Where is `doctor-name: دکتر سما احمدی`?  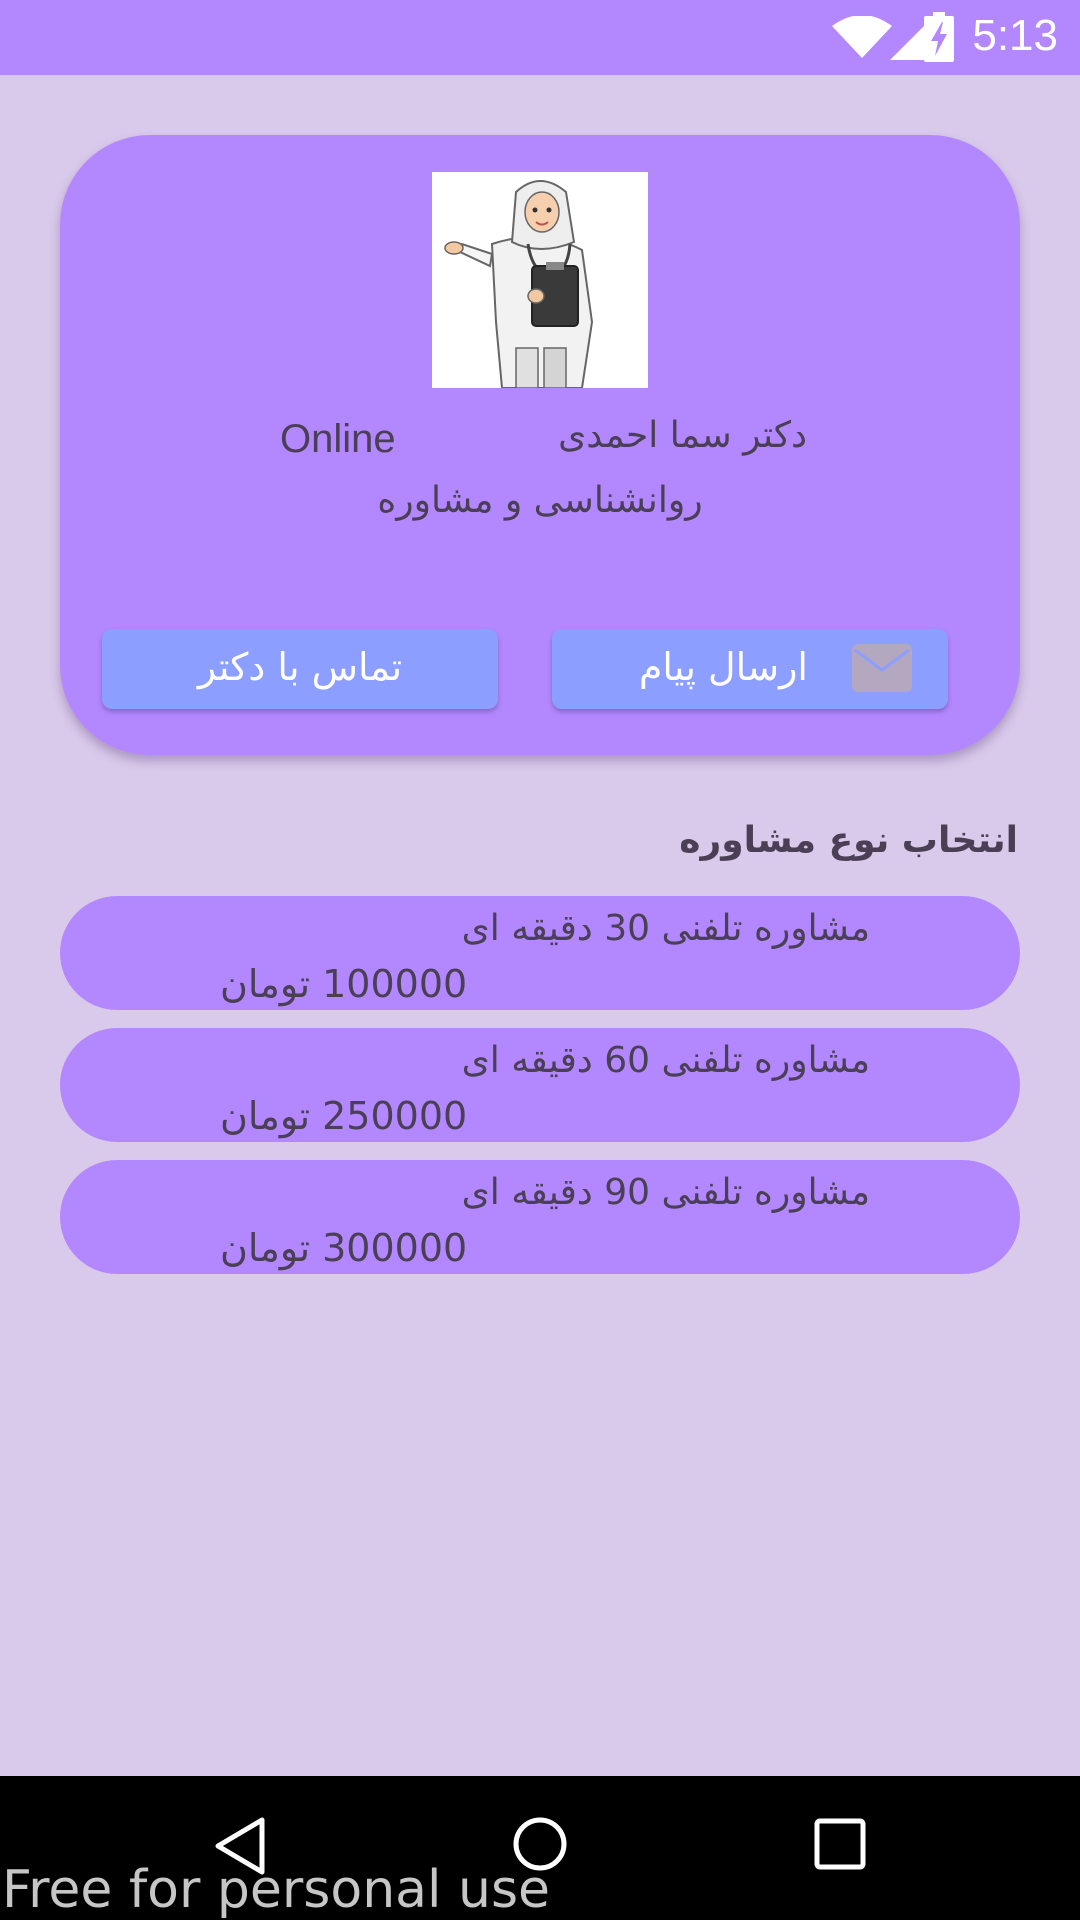 doctor-name: دکتر سما احمدی is located at coordinates (682, 435).